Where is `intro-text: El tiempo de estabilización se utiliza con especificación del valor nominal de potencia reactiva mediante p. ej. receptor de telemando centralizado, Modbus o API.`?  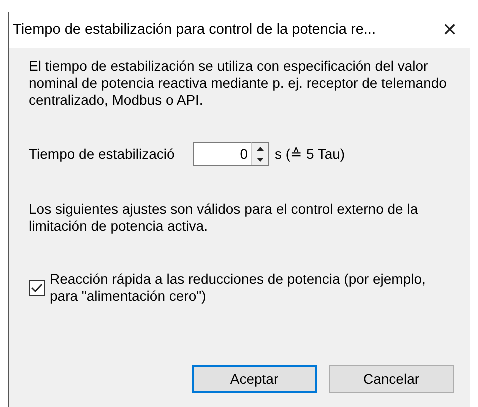 intro-text: El tiempo de estabilización se utiliza con especificación del valor nominal de potencia reactiva mediante p. ej. receptor de telemando centralizado, Modbus o API. is located at coordinates (238, 83).